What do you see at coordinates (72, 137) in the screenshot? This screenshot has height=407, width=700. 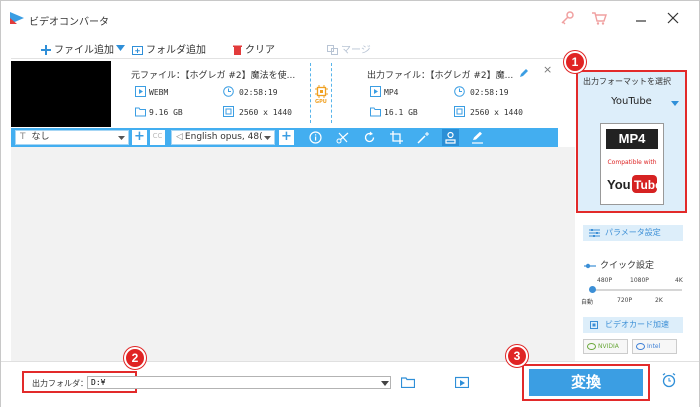 I see `subtitle-select: T なし` at bounding box center [72, 137].